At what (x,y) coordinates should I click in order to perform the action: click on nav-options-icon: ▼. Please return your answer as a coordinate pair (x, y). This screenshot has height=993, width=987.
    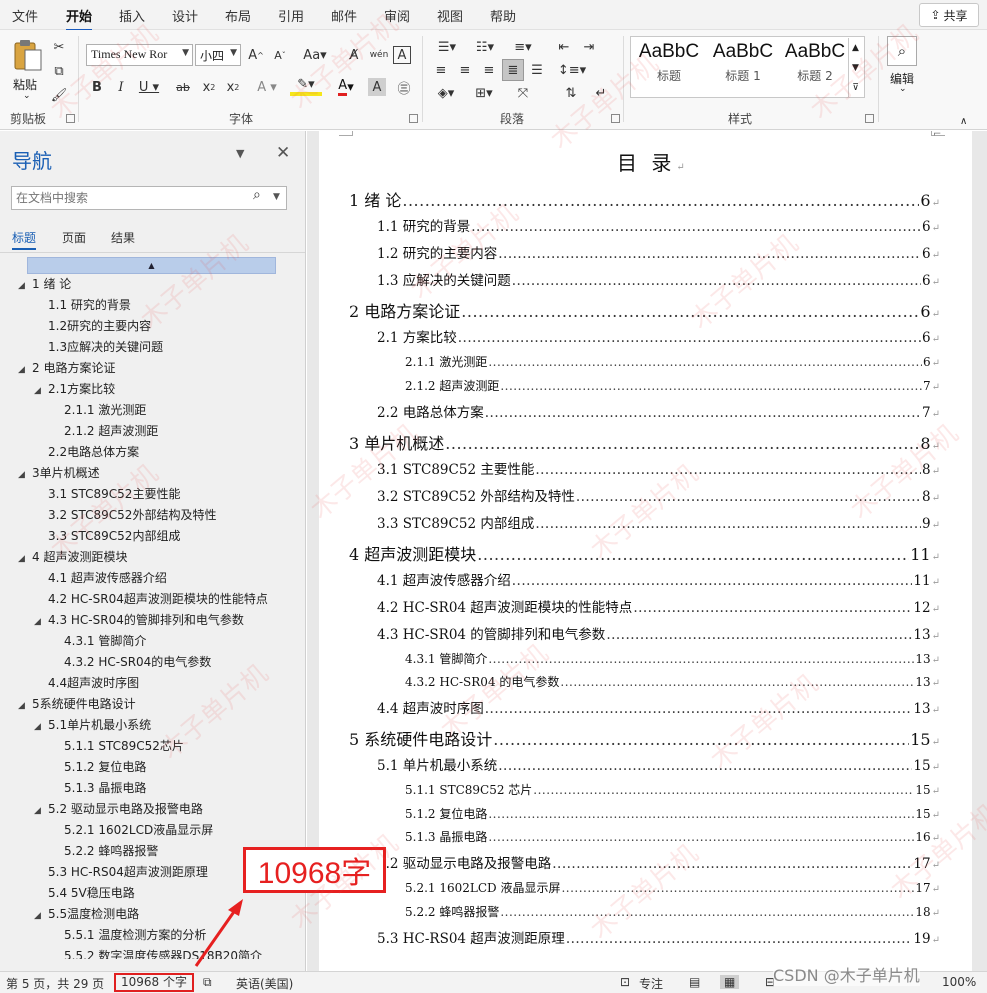
    Looking at the image, I should click on (240, 153).